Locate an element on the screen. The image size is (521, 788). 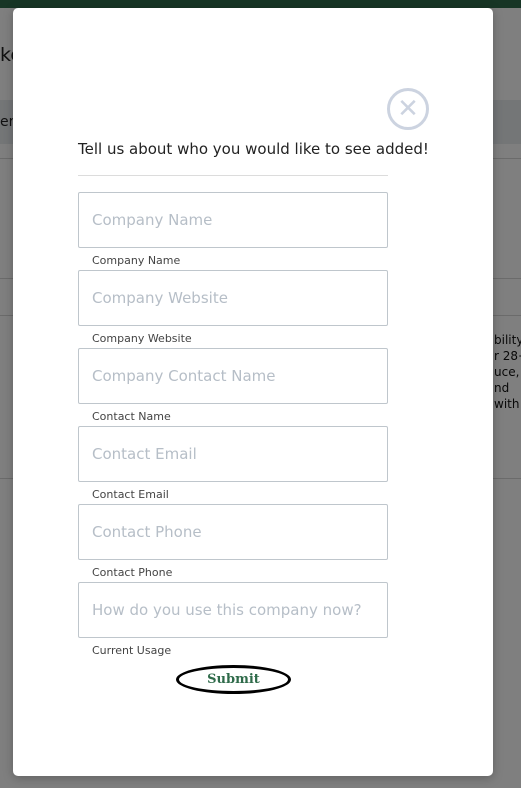
company-name-label: Company Name is located at coordinates (136, 260).